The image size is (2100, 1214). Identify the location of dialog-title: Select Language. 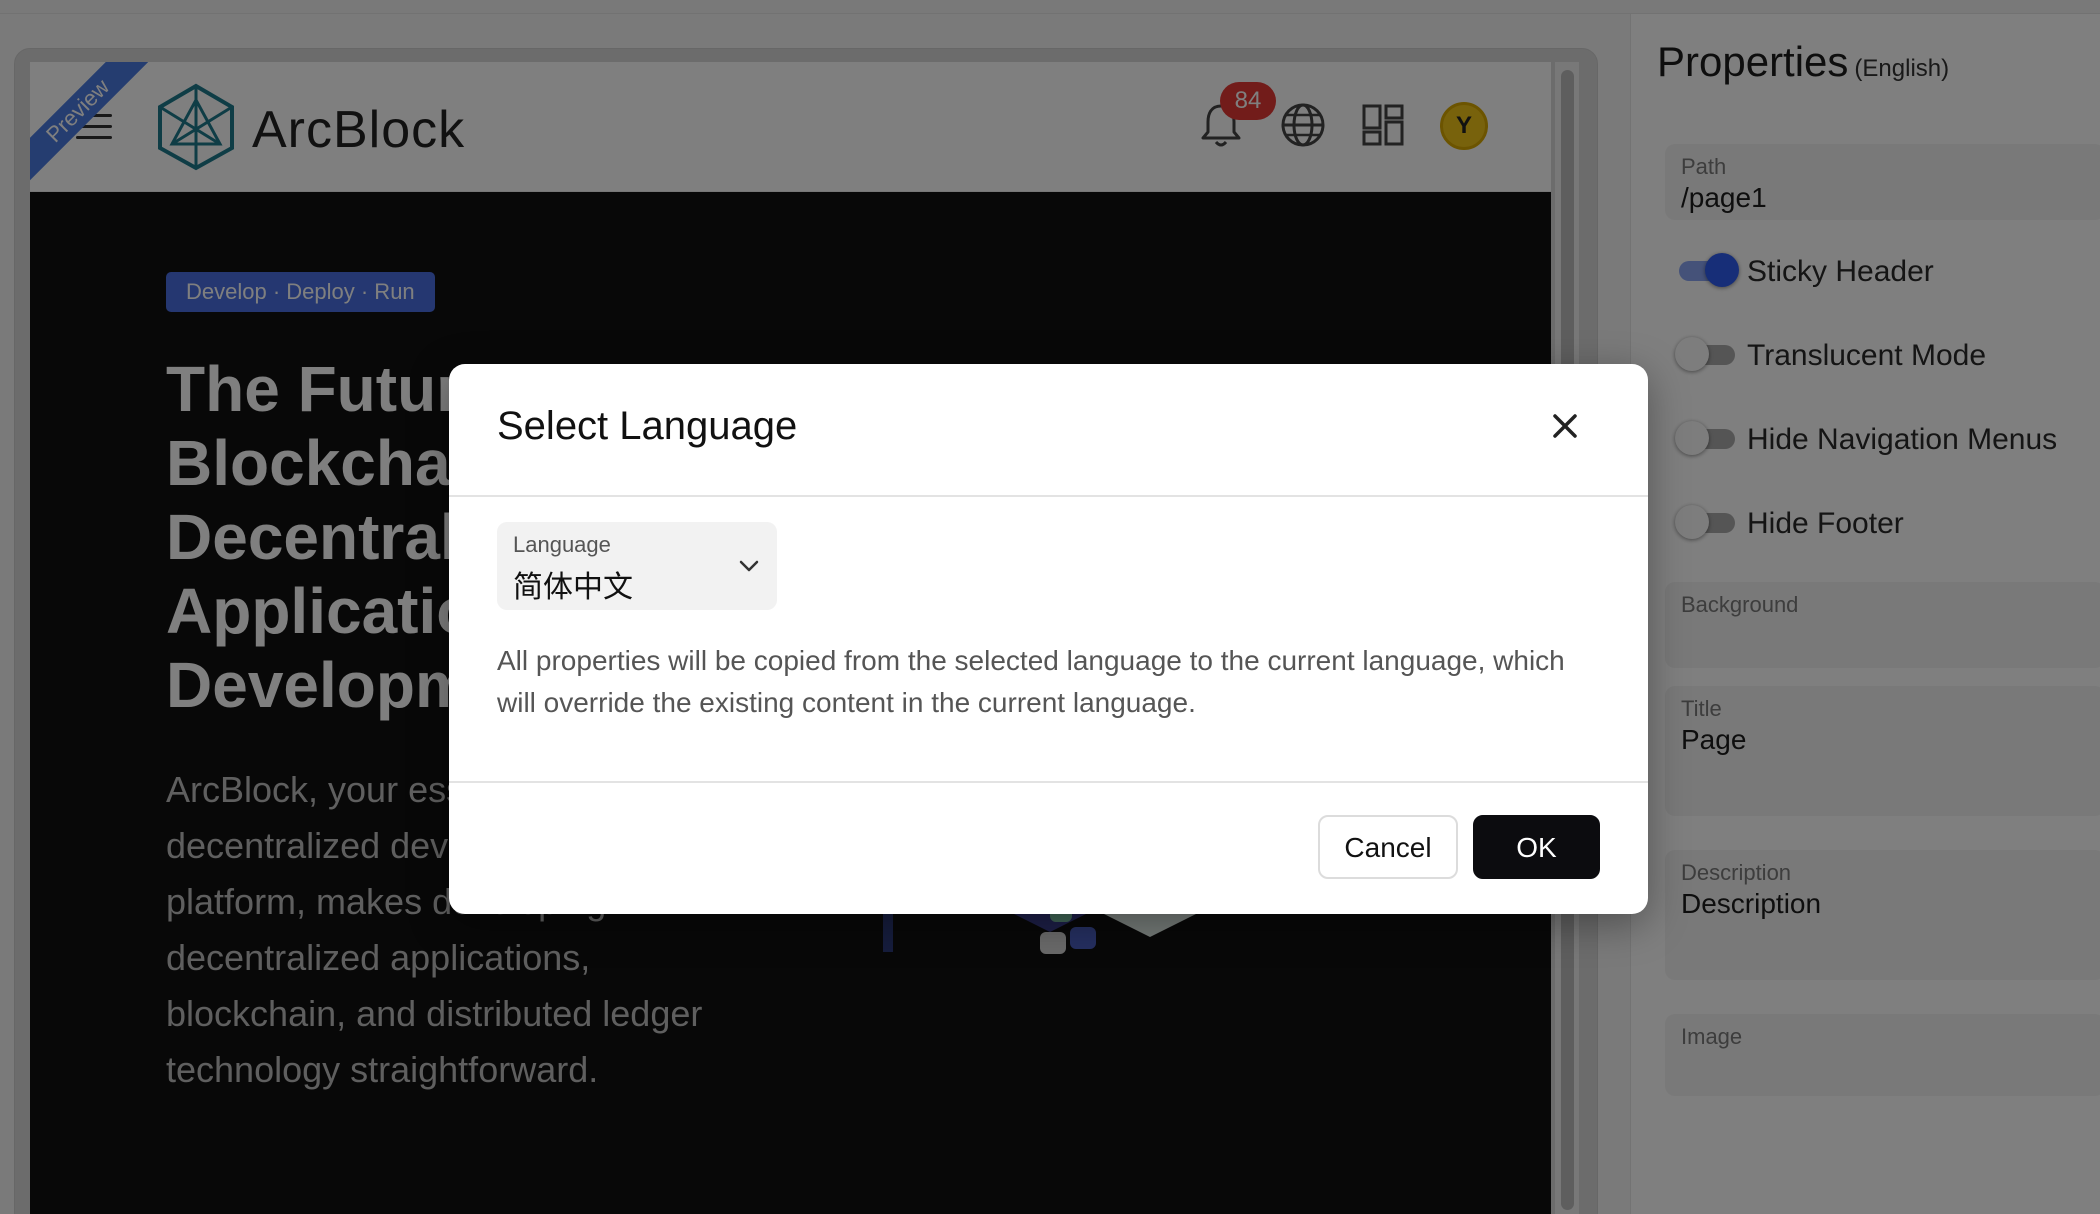
(647, 426).